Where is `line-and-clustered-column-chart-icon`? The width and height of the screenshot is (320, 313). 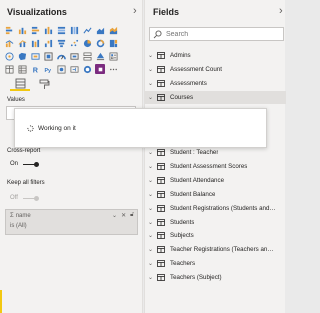
line-and-clustered-column-chart-icon is located at coordinates (22, 43).